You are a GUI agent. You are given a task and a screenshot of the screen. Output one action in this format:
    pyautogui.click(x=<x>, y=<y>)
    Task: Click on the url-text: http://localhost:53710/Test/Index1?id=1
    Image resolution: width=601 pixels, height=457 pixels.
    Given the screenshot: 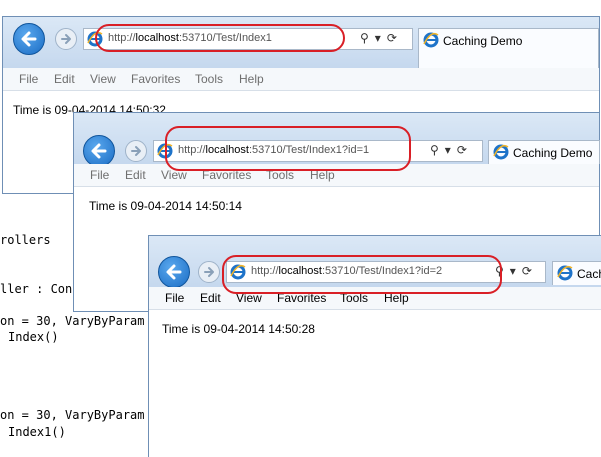 What is the action you would take?
    pyautogui.click(x=274, y=150)
    